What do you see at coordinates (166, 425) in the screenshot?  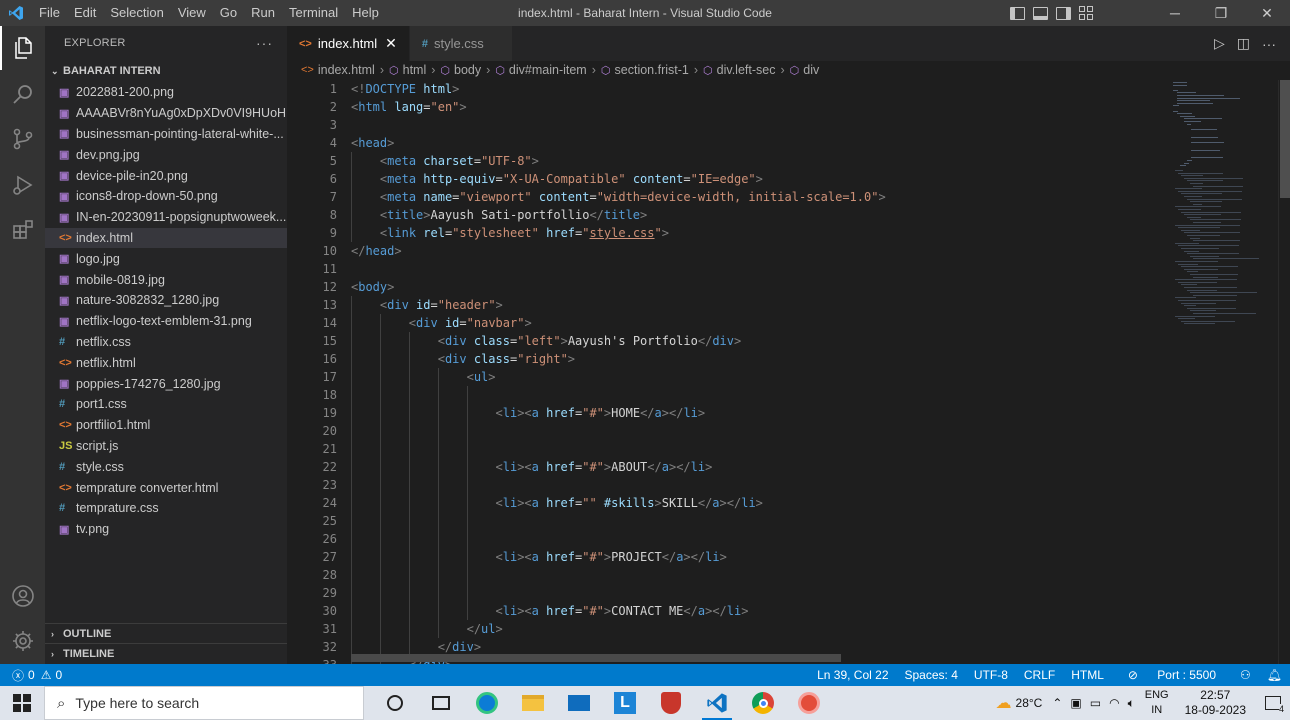 I see `file-item: <> portfilio1.html` at bounding box center [166, 425].